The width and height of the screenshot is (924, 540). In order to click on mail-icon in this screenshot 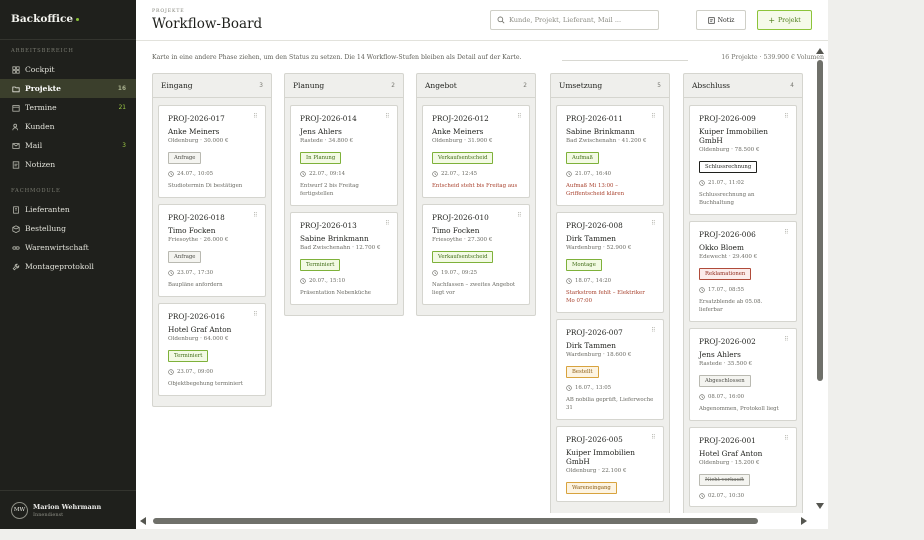, I will do `click(15, 145)`.